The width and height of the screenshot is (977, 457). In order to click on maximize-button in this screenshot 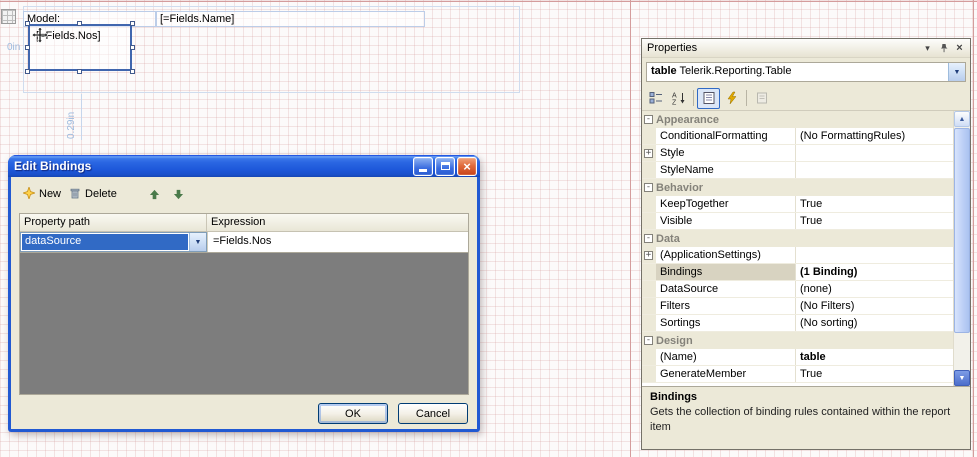, I will do `click(445, 166)`.